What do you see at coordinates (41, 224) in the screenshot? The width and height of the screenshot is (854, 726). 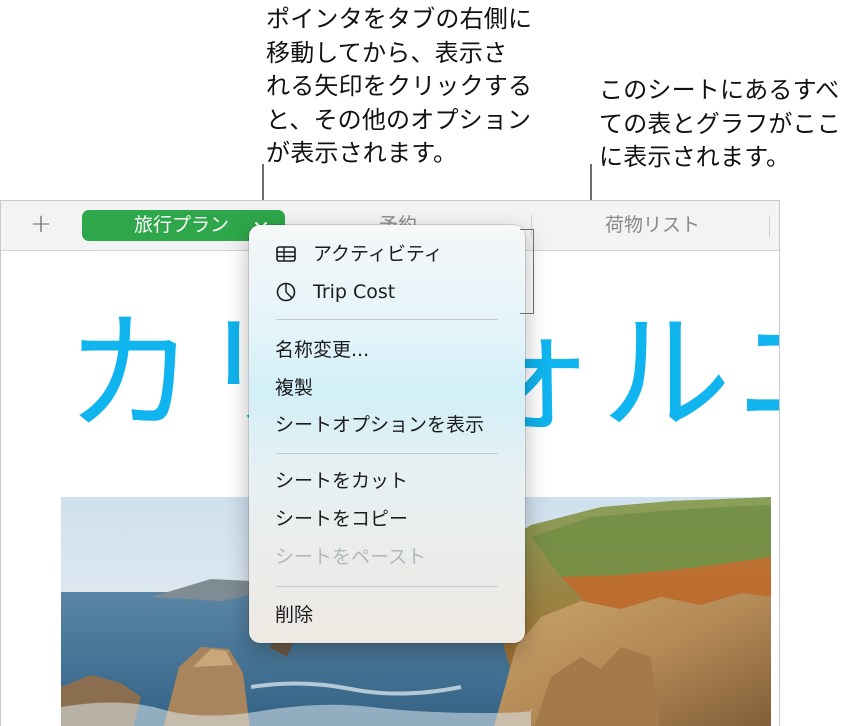 I see `add-sheet-button: +` at bounding box center [41, 224].